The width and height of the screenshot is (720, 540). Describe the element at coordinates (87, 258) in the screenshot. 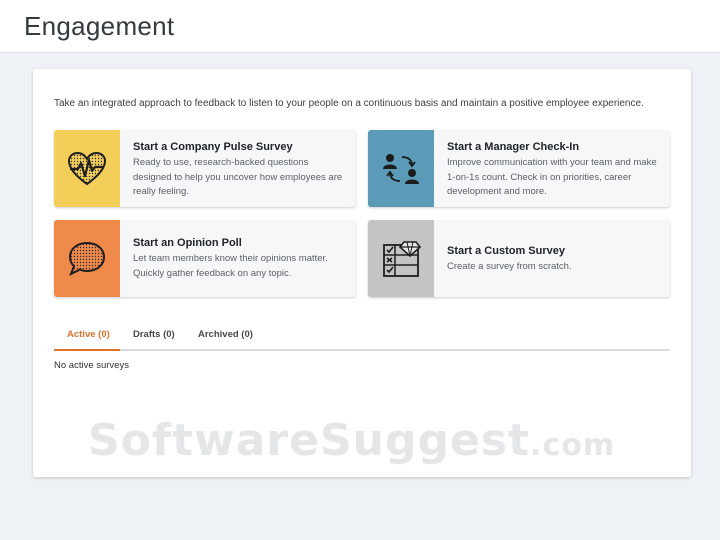

I see `speech-bubble-icon` at that location.